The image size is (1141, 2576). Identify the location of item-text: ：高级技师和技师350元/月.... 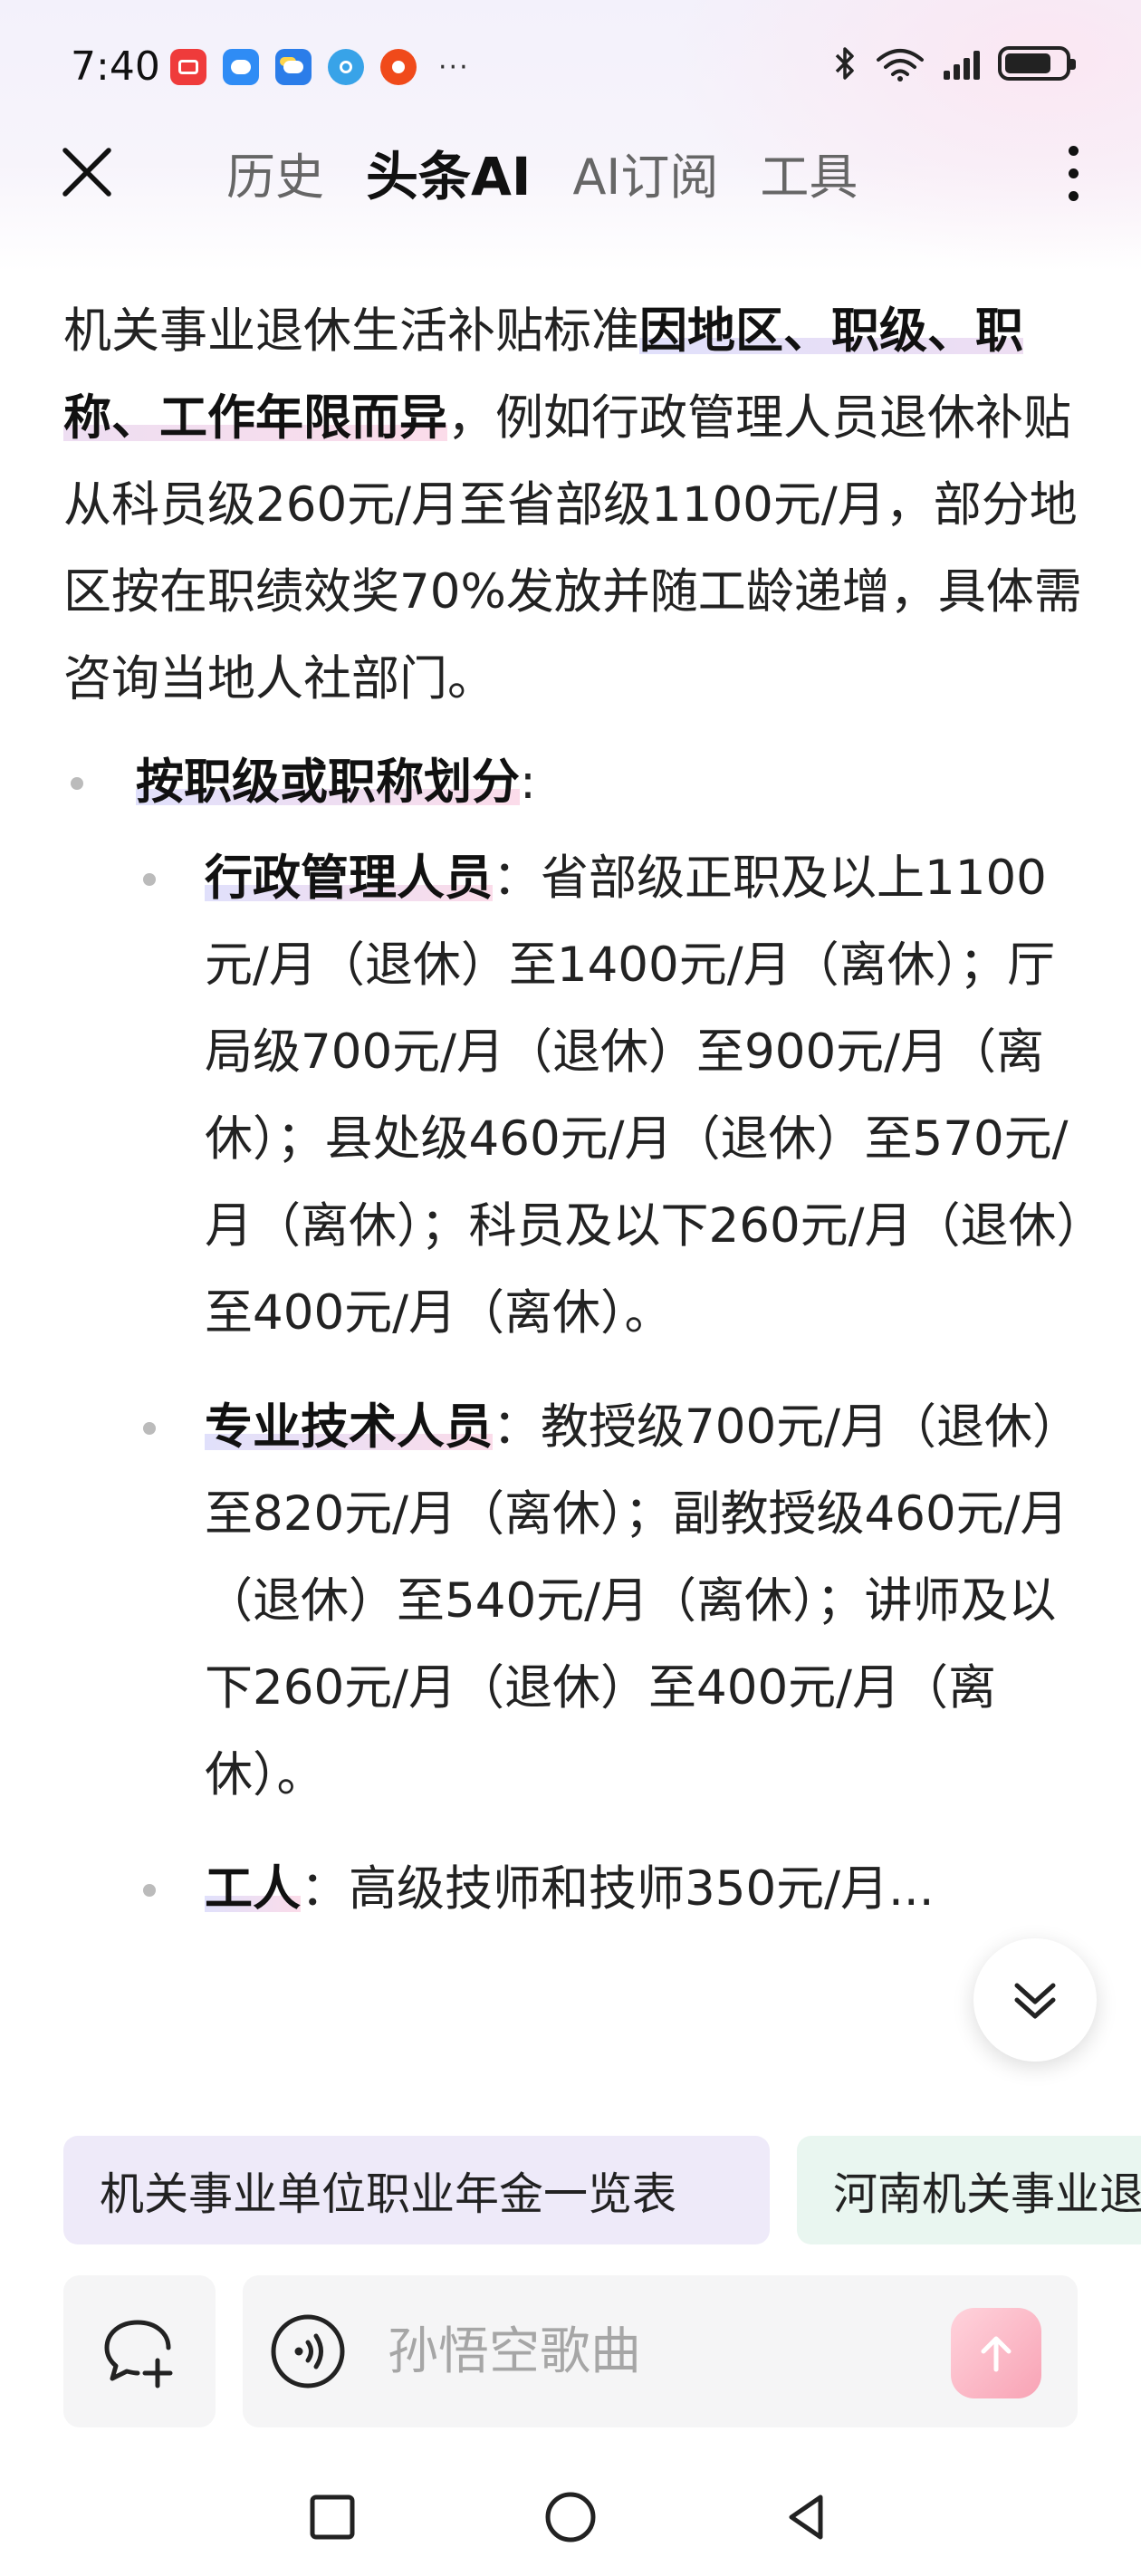
(618, 1889).